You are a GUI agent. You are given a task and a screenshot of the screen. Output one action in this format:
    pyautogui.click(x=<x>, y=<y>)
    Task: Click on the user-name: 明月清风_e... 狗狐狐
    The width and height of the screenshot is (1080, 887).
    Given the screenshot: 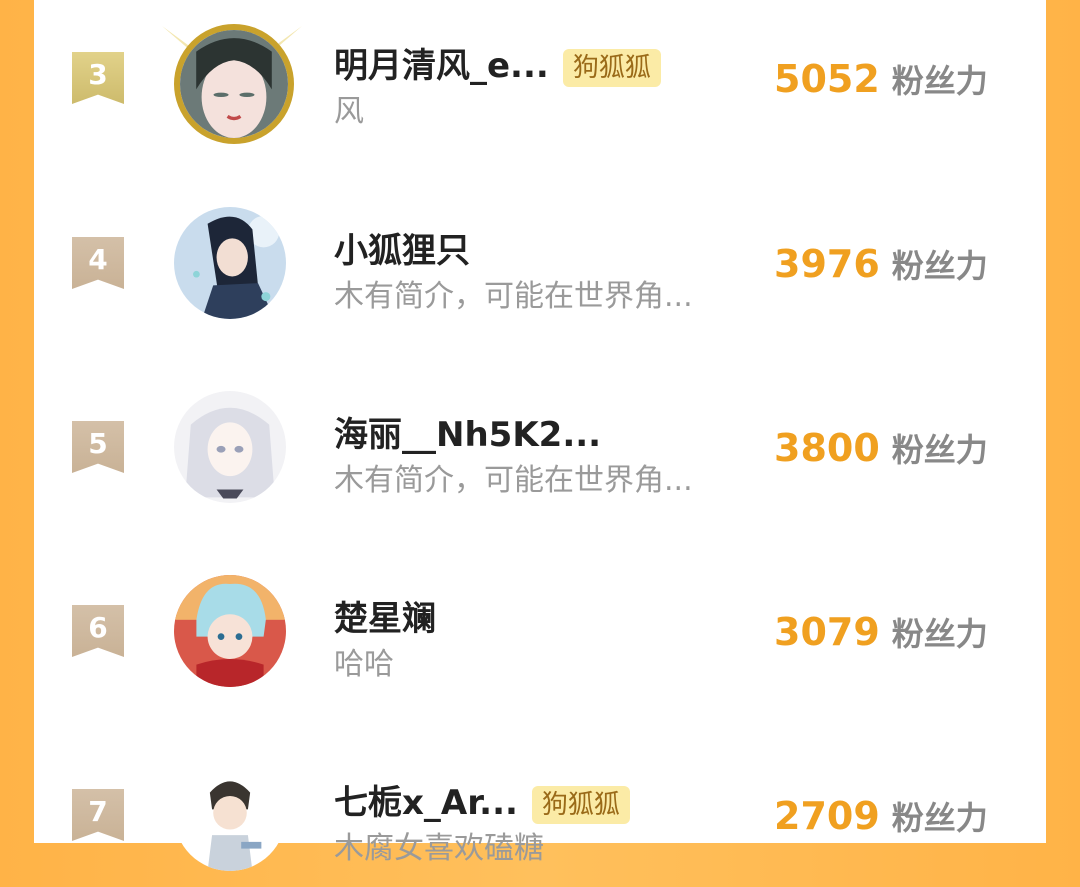 What is the action you would take?
    pyautogui.click(x=497, y=62)
    